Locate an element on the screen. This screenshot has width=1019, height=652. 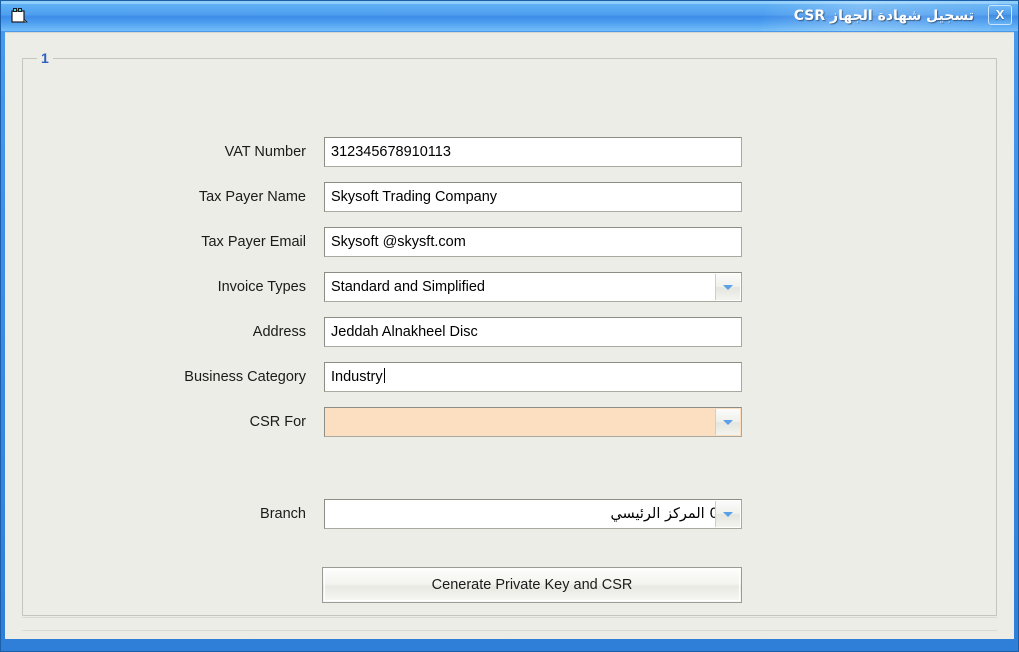
bottom-divider is located at coordinates (509, 624).